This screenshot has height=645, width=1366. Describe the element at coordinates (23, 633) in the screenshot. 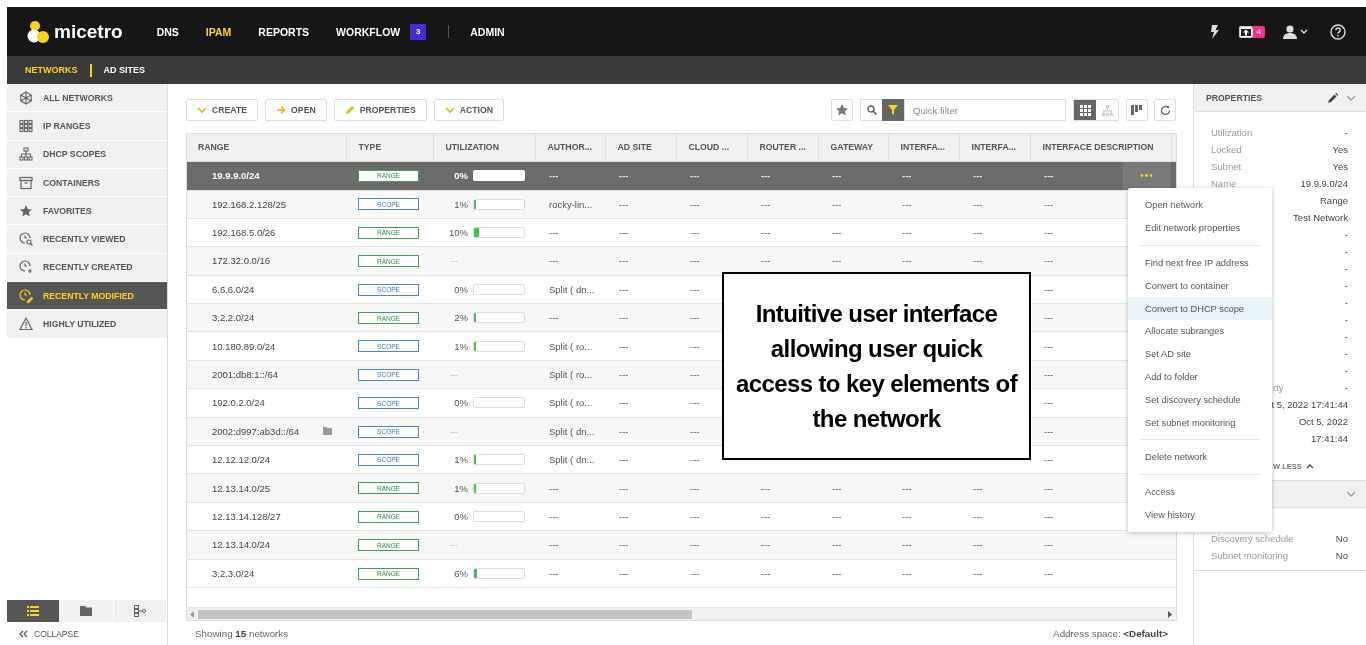

I see `double-chevron-icon` at that location.